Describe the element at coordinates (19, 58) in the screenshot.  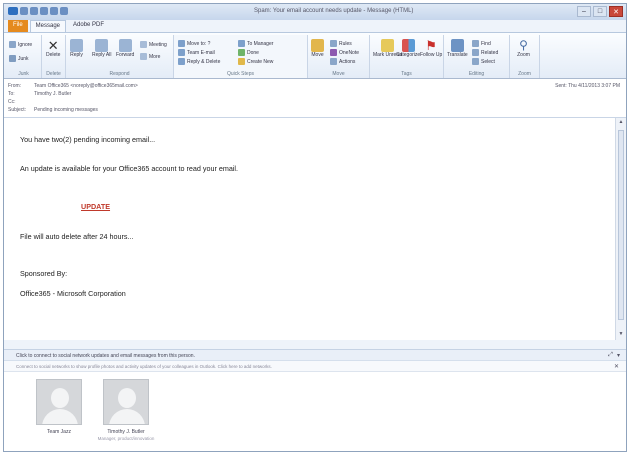
I see `junk-button: Junk` at that location.